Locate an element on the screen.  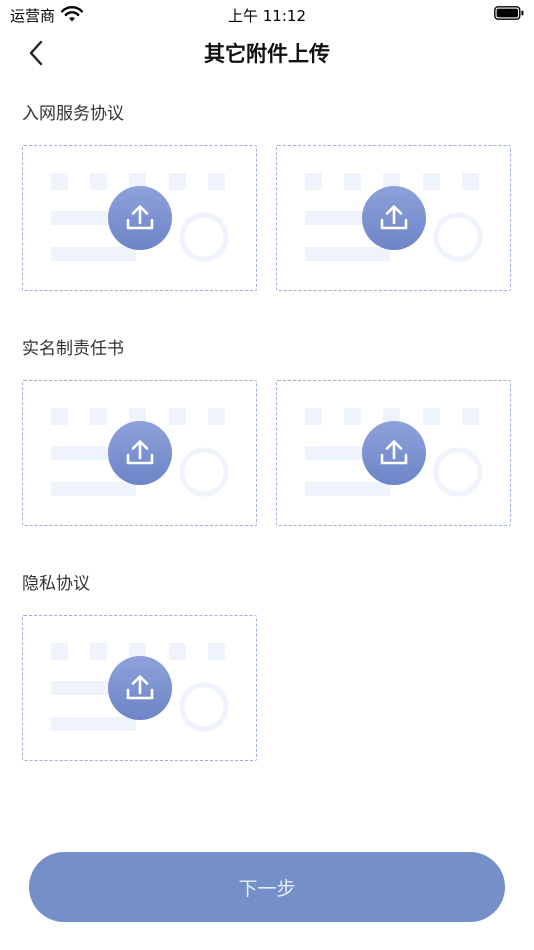
section-title-privacy-agreement: 隐私协议 is located at coordinates (56, 584).